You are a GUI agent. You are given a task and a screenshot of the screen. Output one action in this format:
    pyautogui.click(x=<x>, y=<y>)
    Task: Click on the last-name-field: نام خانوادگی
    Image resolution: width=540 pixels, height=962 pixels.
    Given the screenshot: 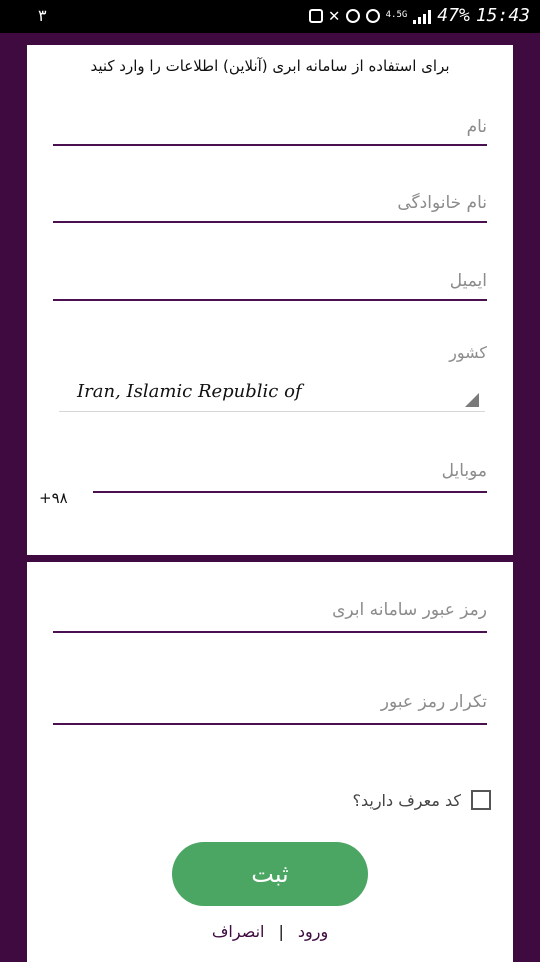 What is the action you would take?
    pyautogui.click(x=270, y=204)
    